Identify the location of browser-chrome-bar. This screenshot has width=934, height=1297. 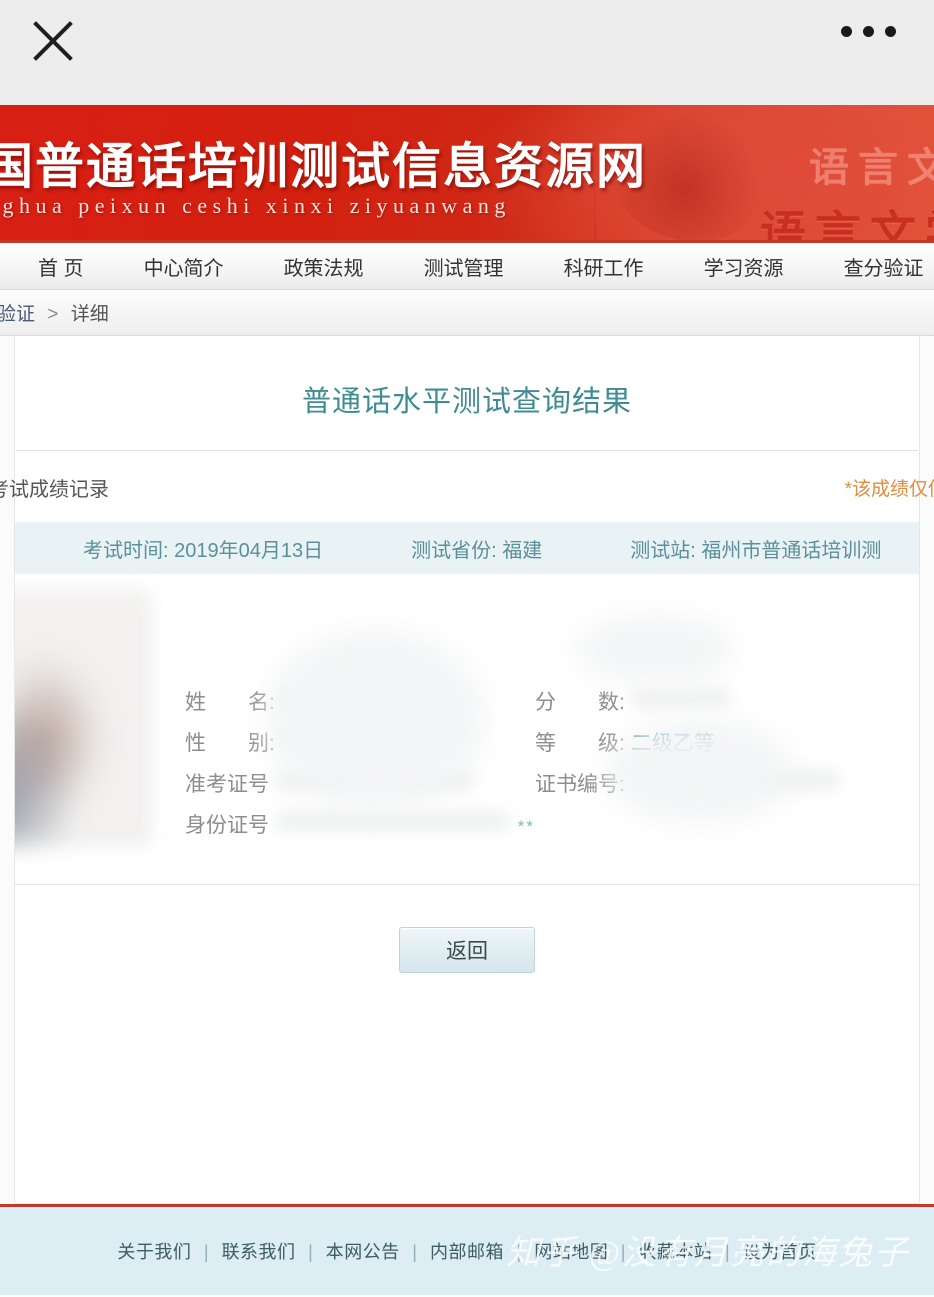
(467, 52).